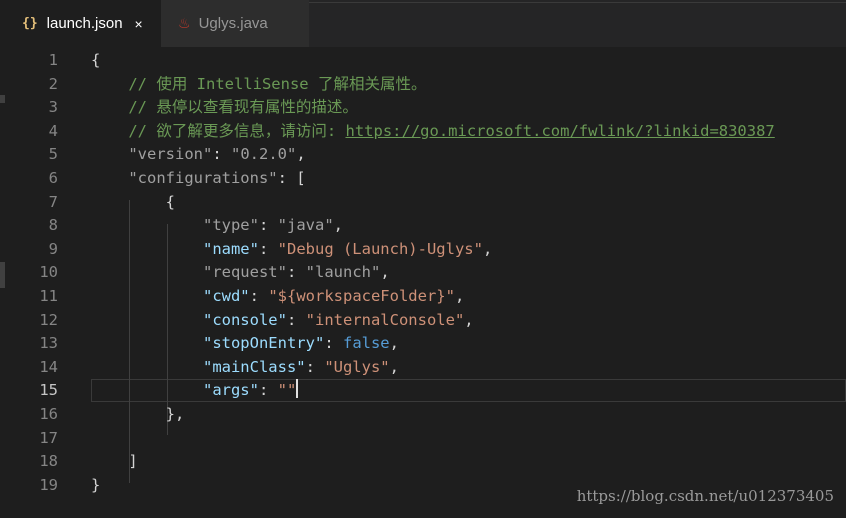 This screenshot has height=518, width=846. What do you see at coordinates (53, 178) in the screenshot?
I see `line-number: 6` at bounding box center [53, 178].